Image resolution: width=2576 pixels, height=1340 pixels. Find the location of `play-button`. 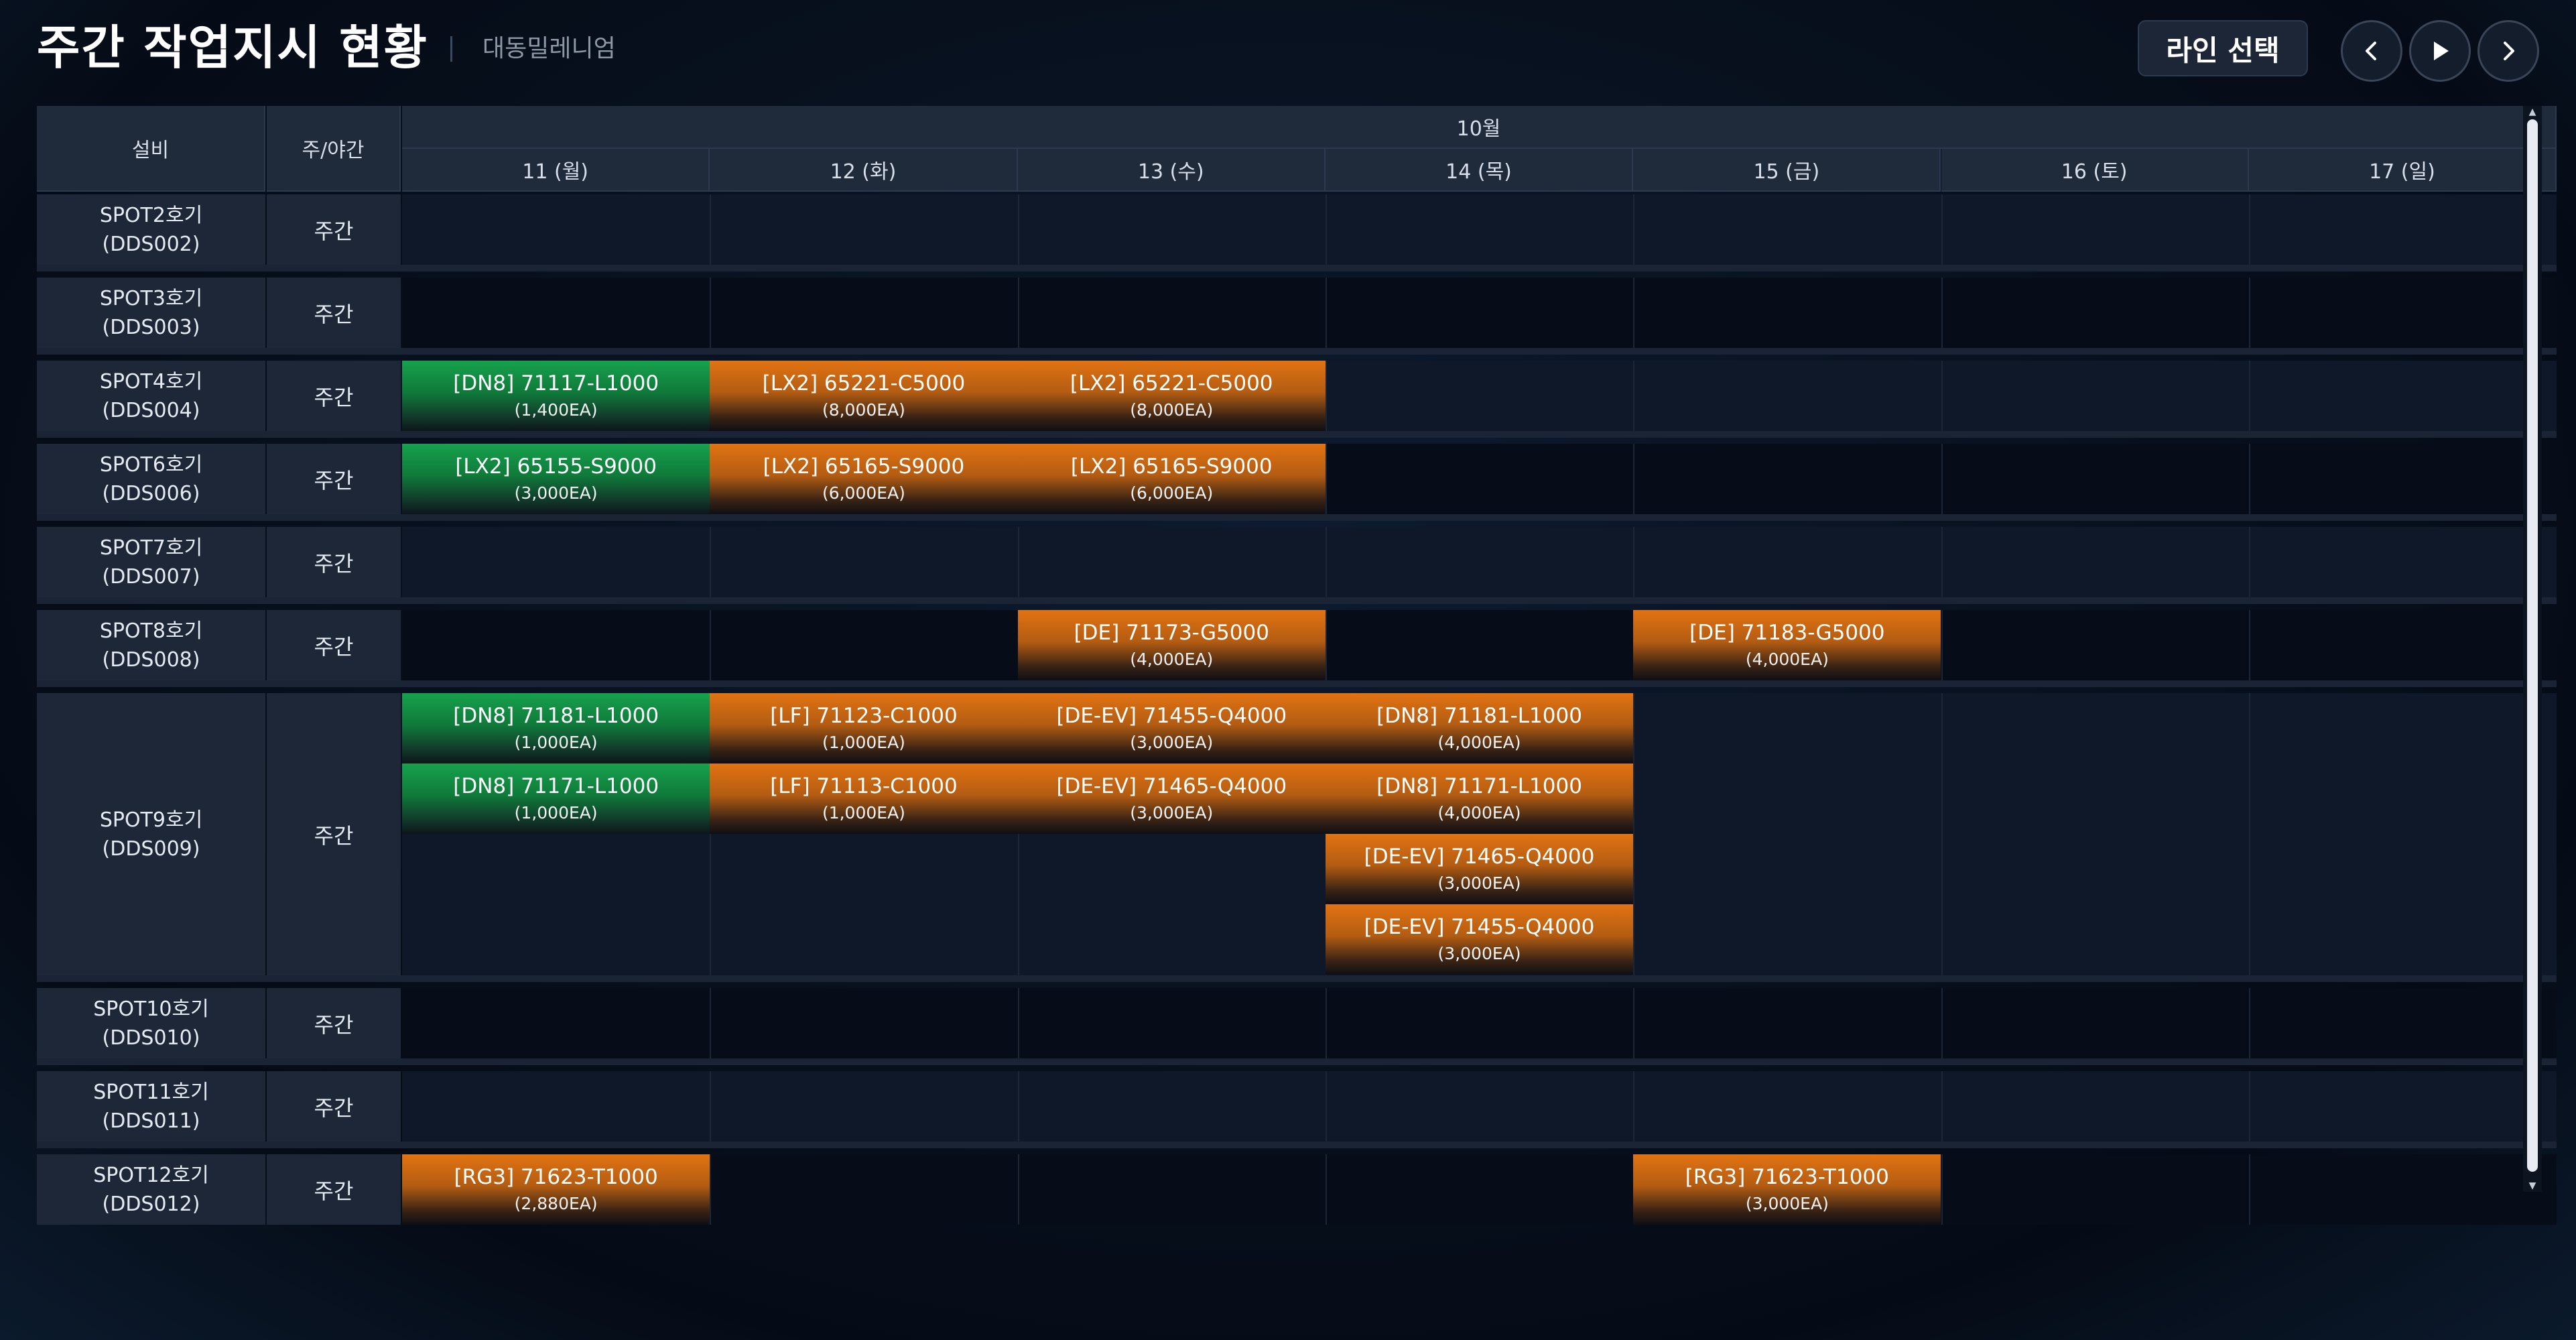

play-button is located at coordinates (2440, 51).